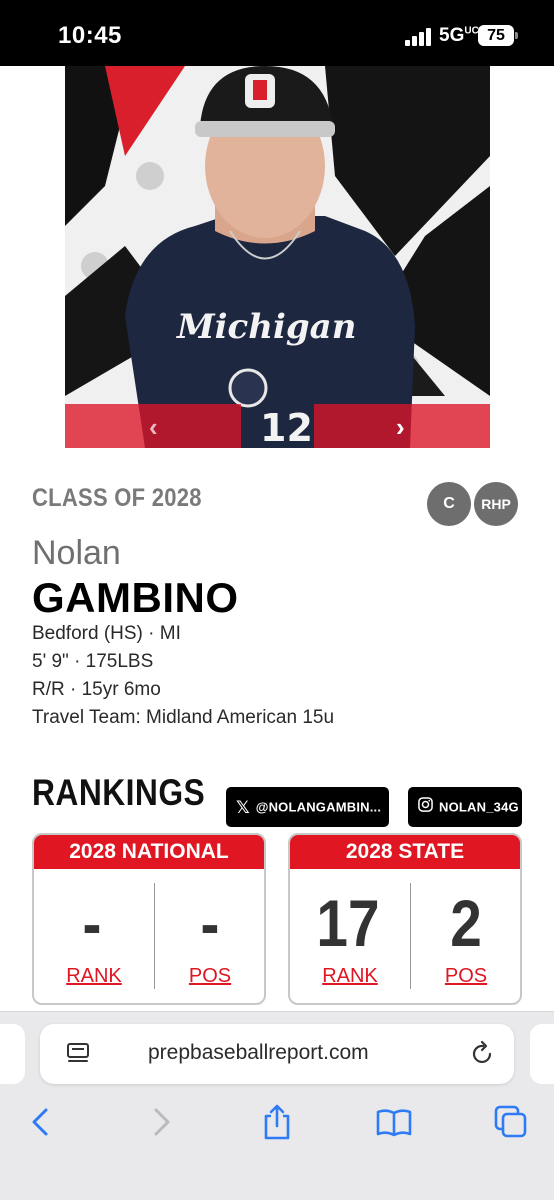  Describe the element at coordinates (449, 504) in the screenshot. I see `position-badge-c: C` at that location.